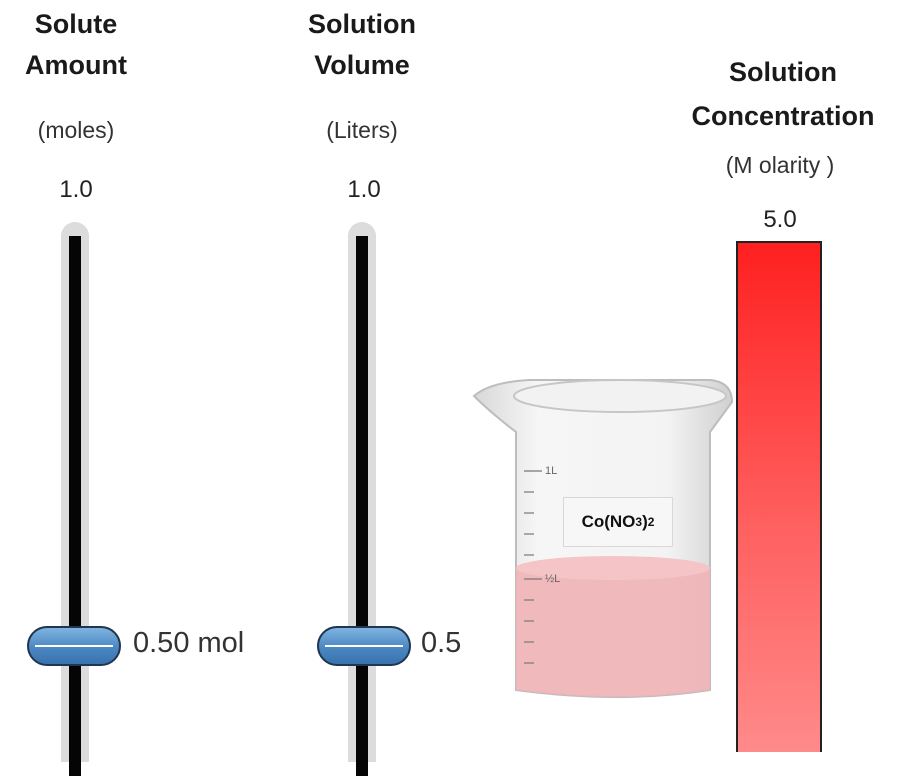  What do you see at coordinates (364, 189) in the screenshot?
I see `volume-max-label: 1.0` at bounding box center [364, 189].